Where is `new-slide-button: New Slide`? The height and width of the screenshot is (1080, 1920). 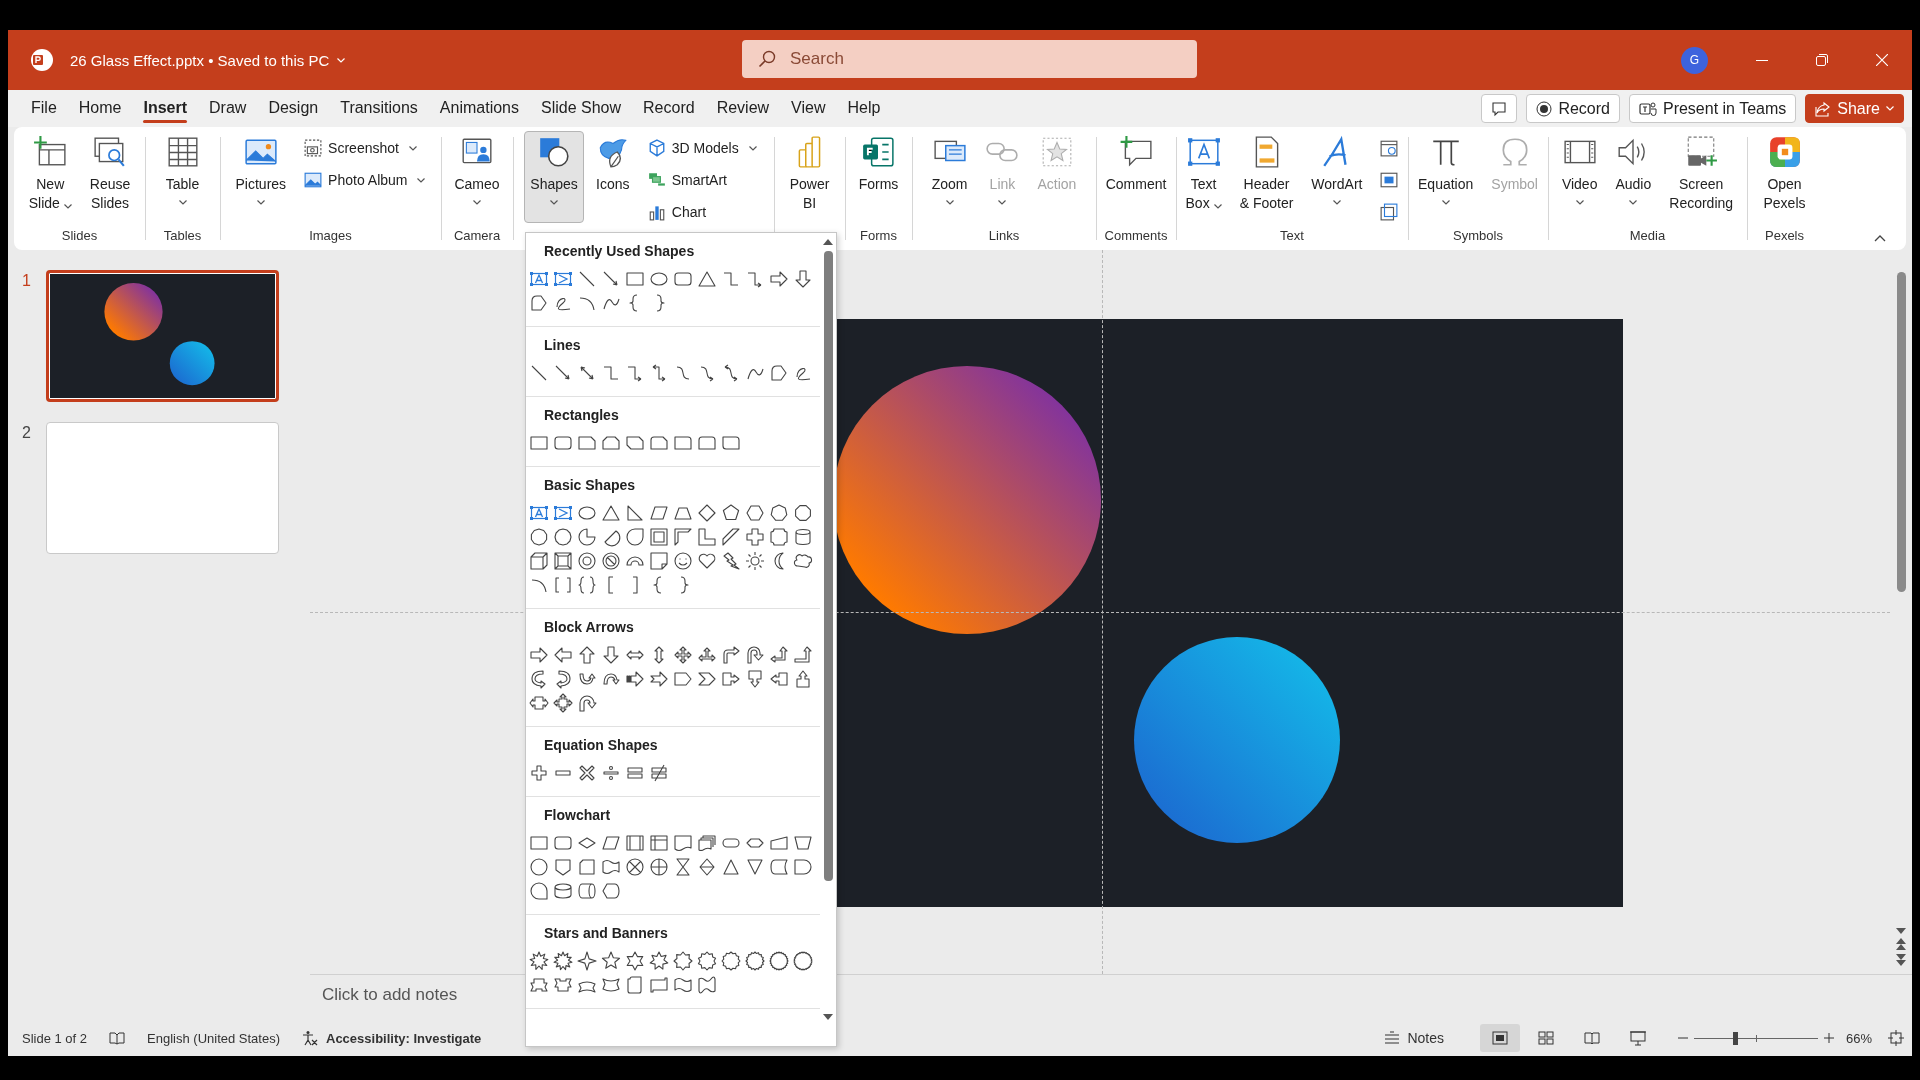
new-slide-button: New Slide is located at coordinates (50, 177).